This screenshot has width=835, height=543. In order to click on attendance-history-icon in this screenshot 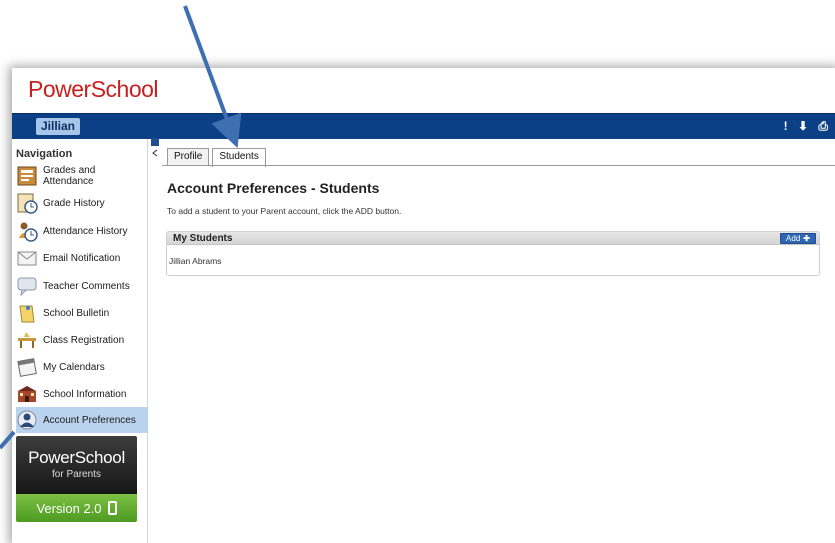, I will do `click(27, 231)`.